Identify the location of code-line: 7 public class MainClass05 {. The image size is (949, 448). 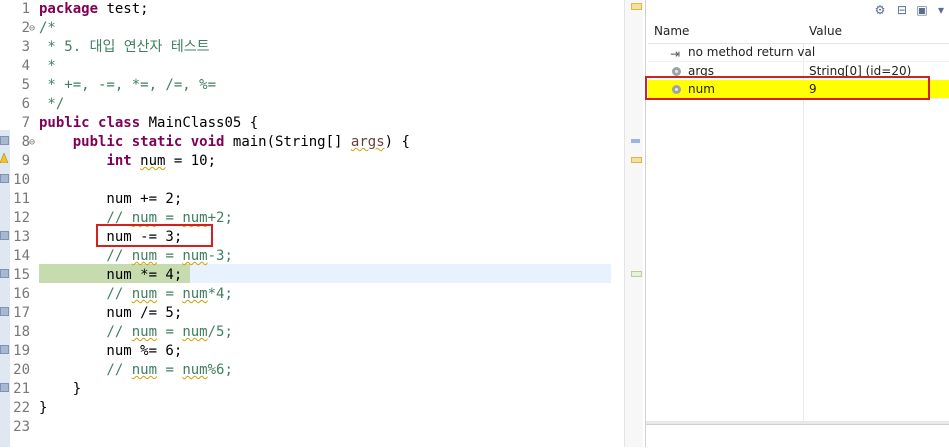
(310, 123).